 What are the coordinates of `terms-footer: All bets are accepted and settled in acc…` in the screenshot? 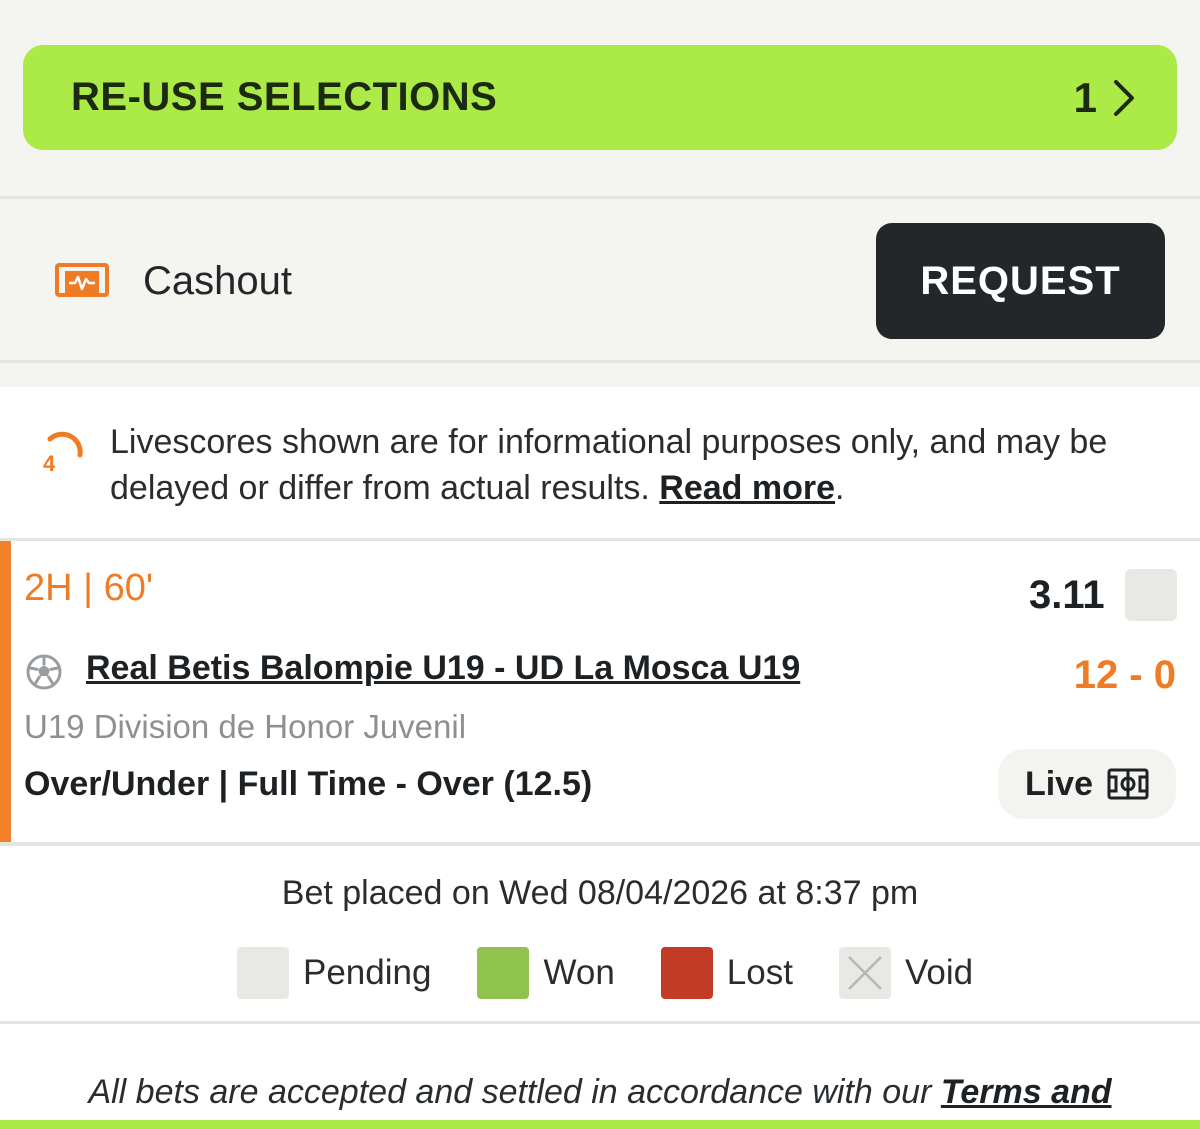 It's located at (600, 1092).